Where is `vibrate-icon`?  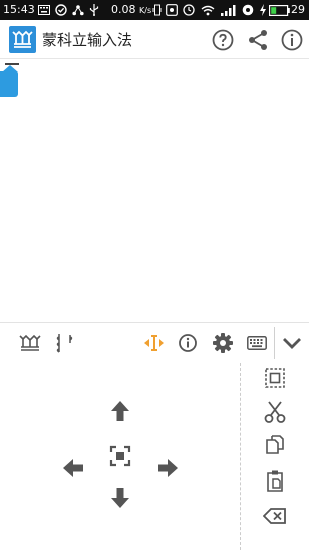 vibrate-icon is located at coordinates (157, 10).